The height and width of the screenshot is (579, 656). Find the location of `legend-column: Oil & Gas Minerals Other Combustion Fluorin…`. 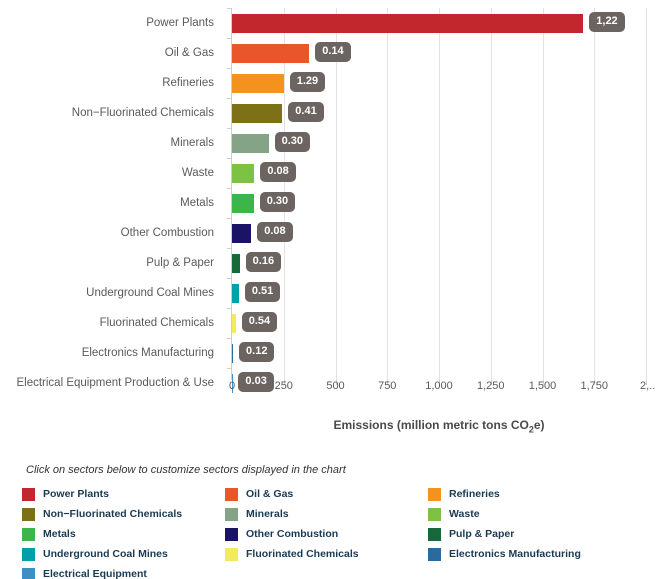

legend-column: Oil & Gas Minerals Other Combustion Fluorin… is located at coordinates (325, 526).